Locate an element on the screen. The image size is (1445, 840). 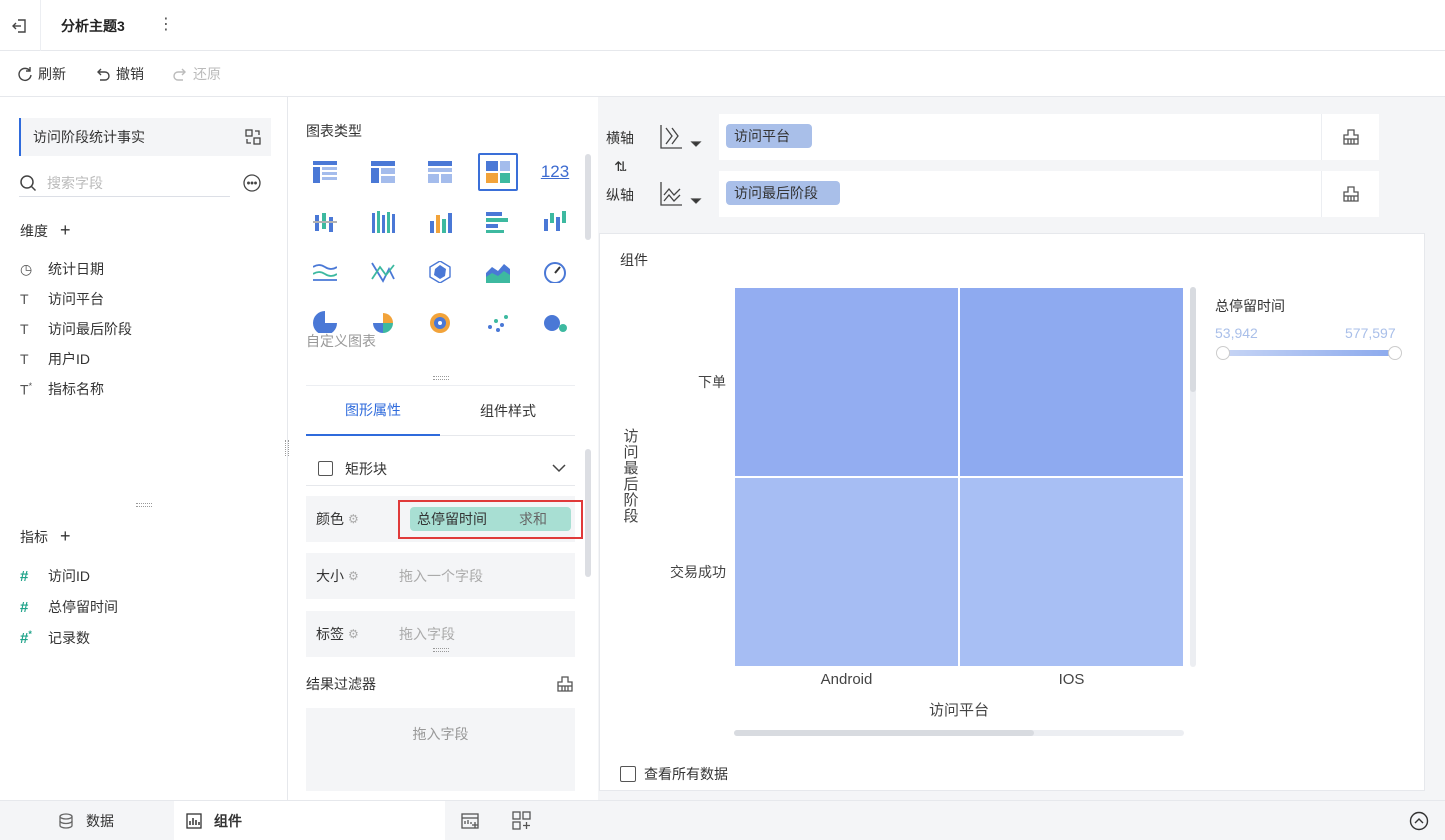
dimensions-header: 维度 + is located at coordinates (45, 230).